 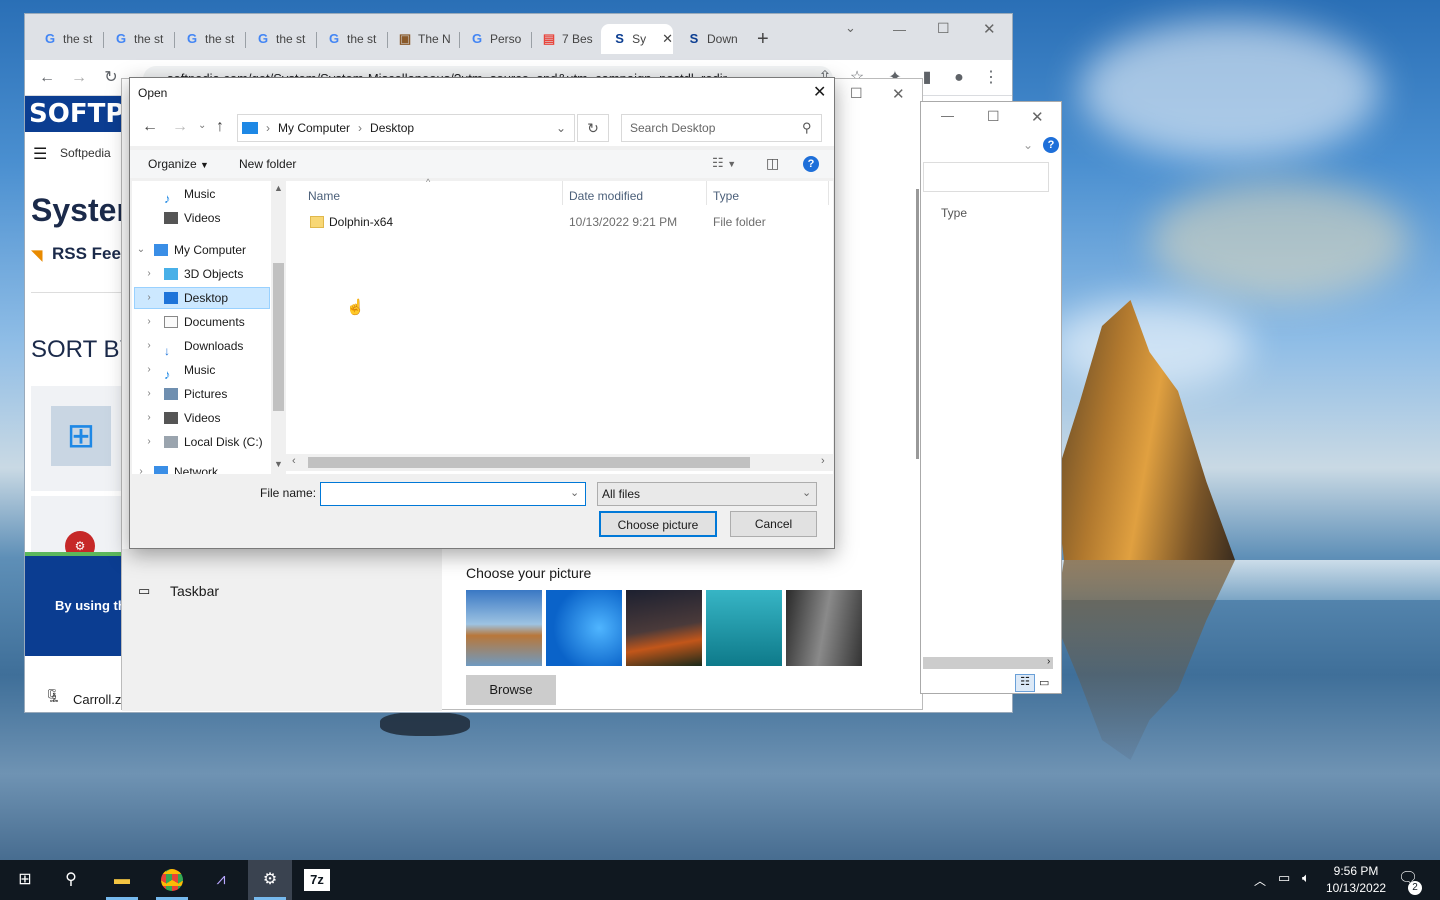 I want to click on download-item: Carroll.zi, so click(x=98, y=699).